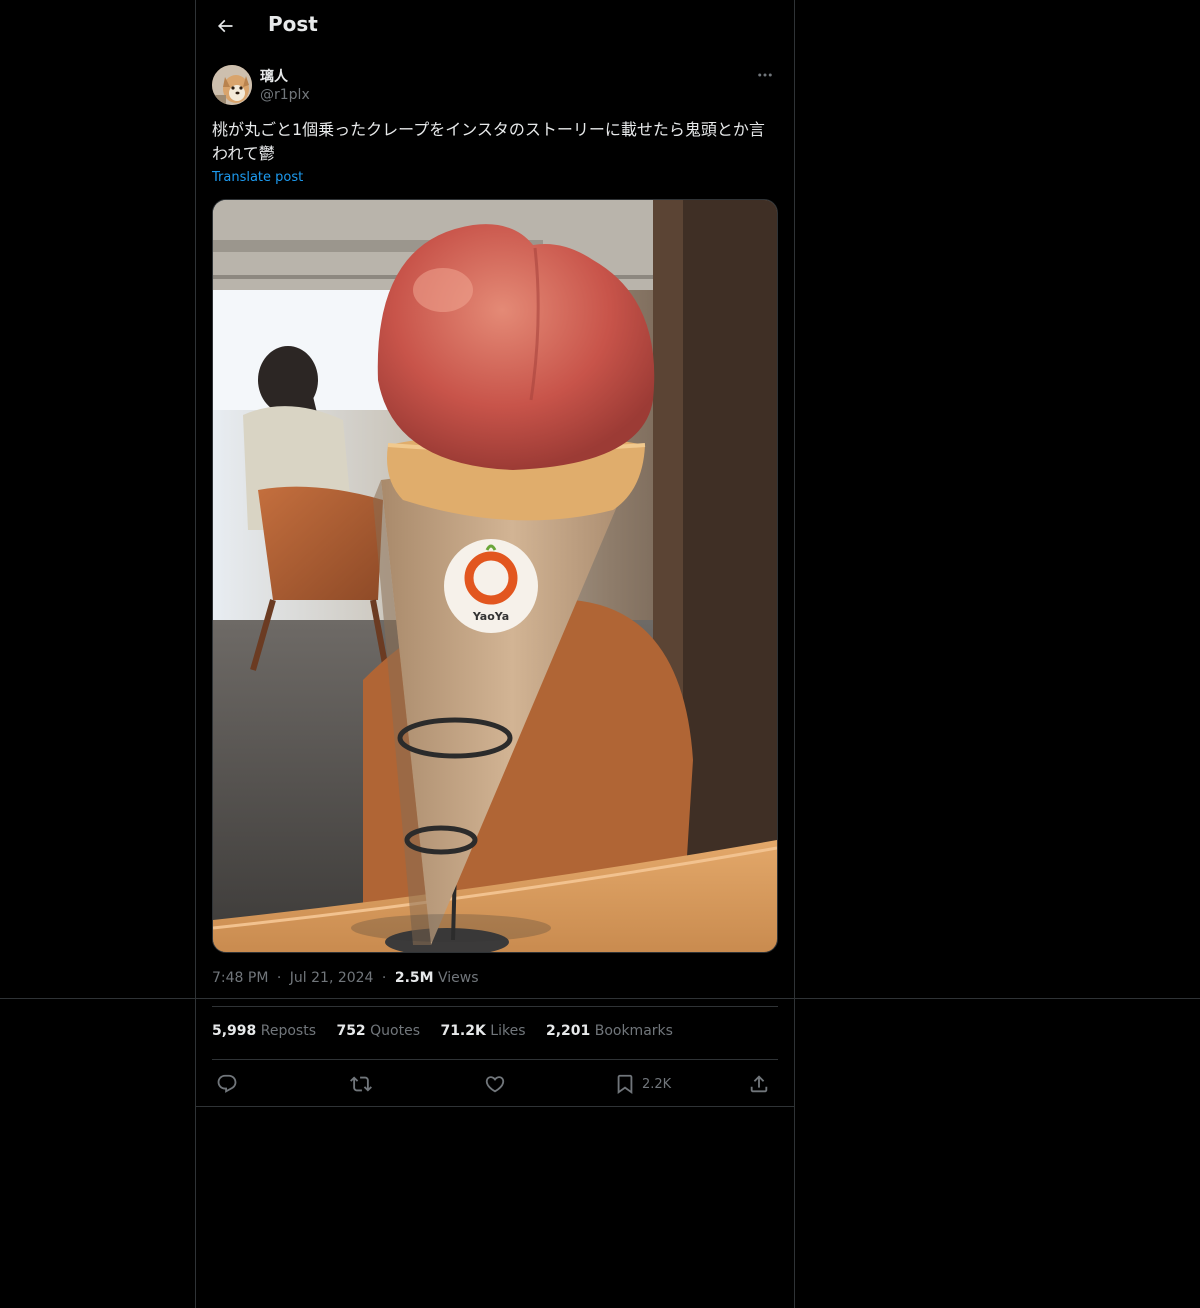 This screenshot has width=1200, height=1308. I want to click on post-meta: 7:48 PM · Jul 21, 2024 · 2.5M Views, so click(345, 978).